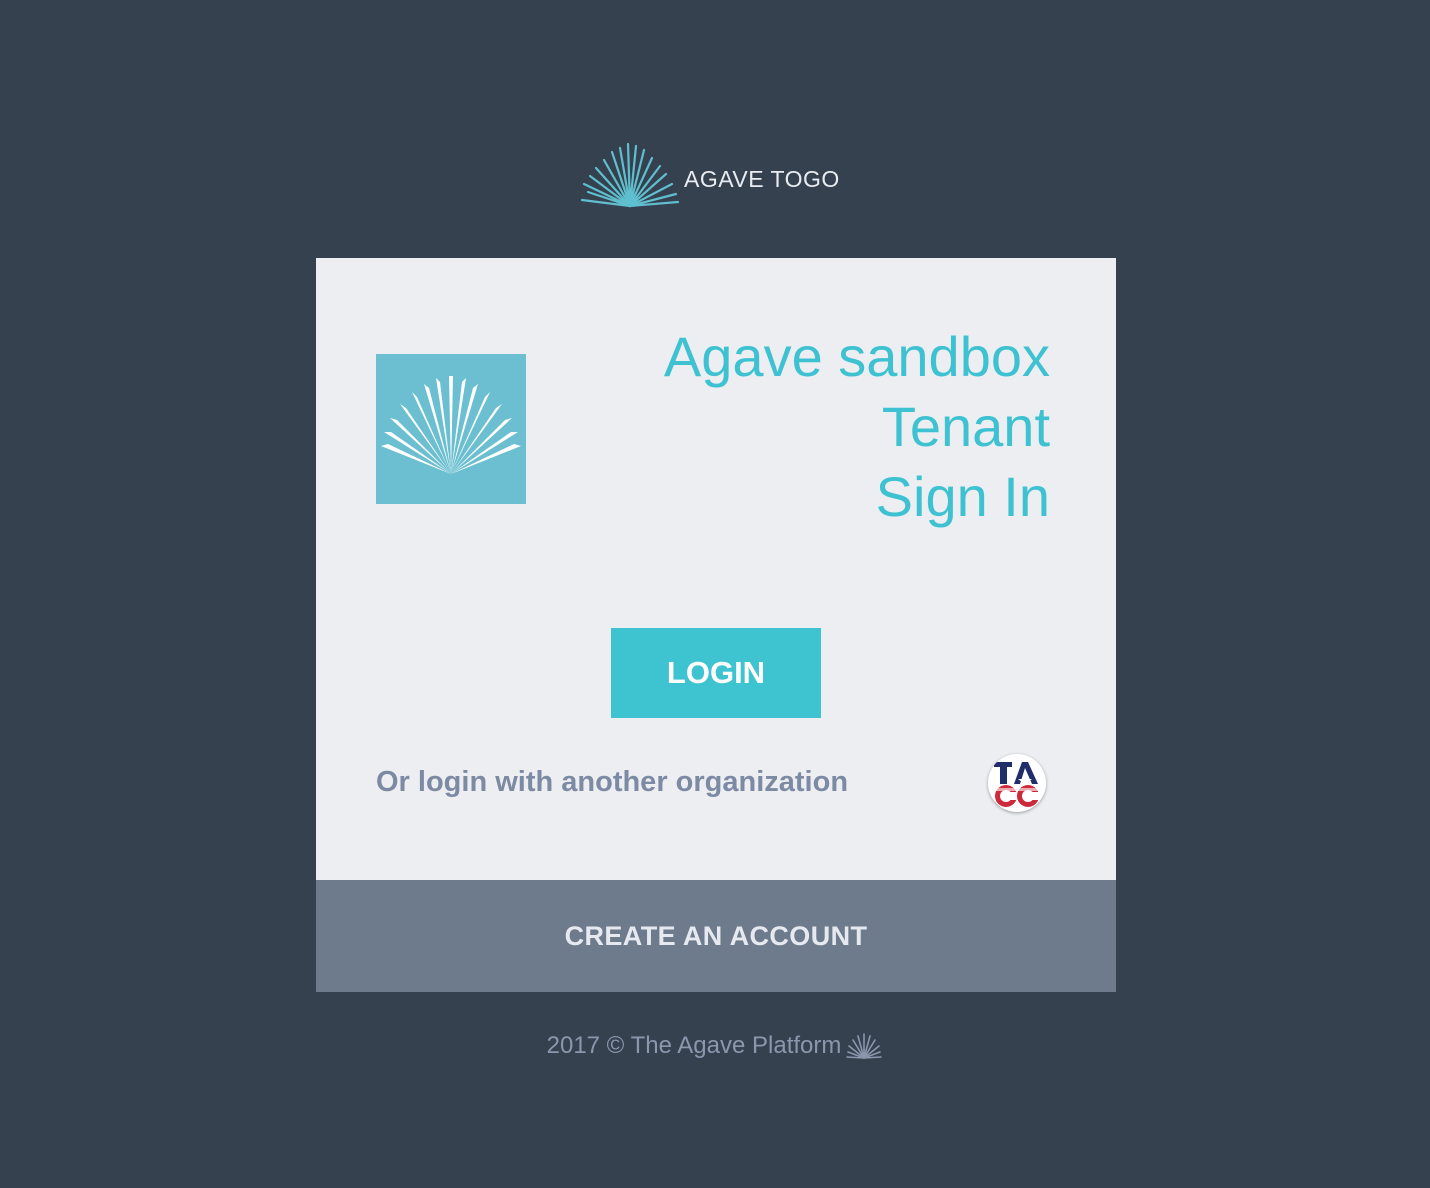 This screenshot has width=1430, height=1188. What do you see at coordinates (694, 1045) in the screenshot?
I see `footer-text: 2017 © The Agave Platform` at bounding box center [694, 1045].